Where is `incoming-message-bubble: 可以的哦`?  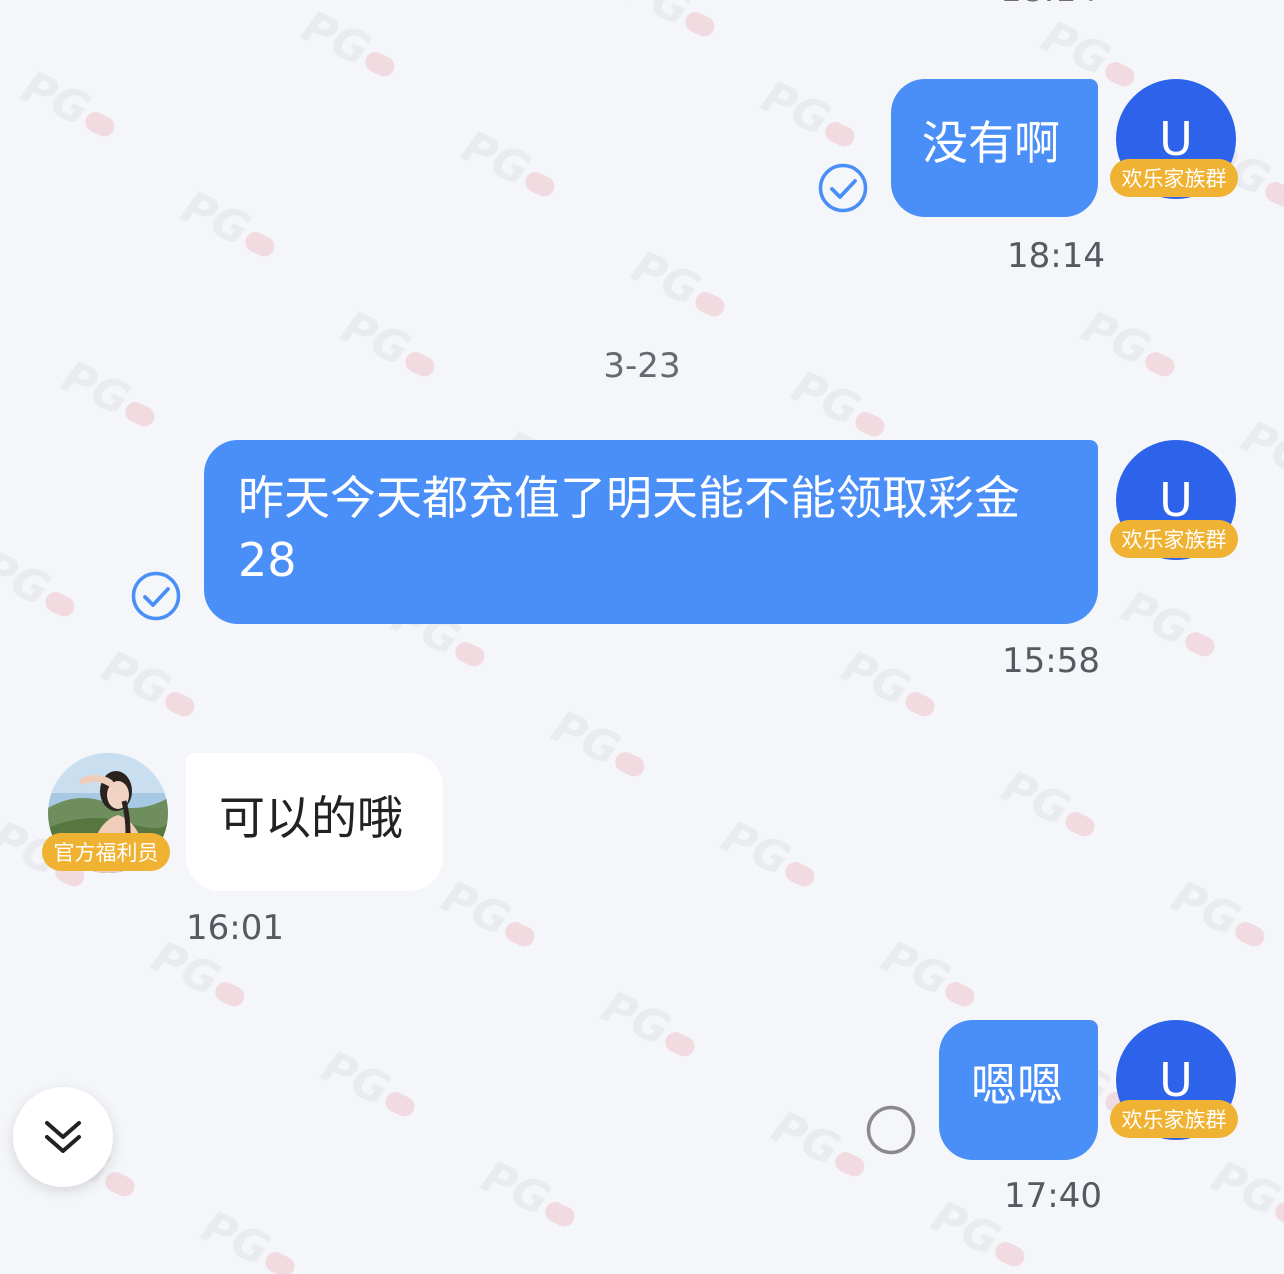
incoming-message-bubble: 可以的哦 is located at coordinates (314, 822).